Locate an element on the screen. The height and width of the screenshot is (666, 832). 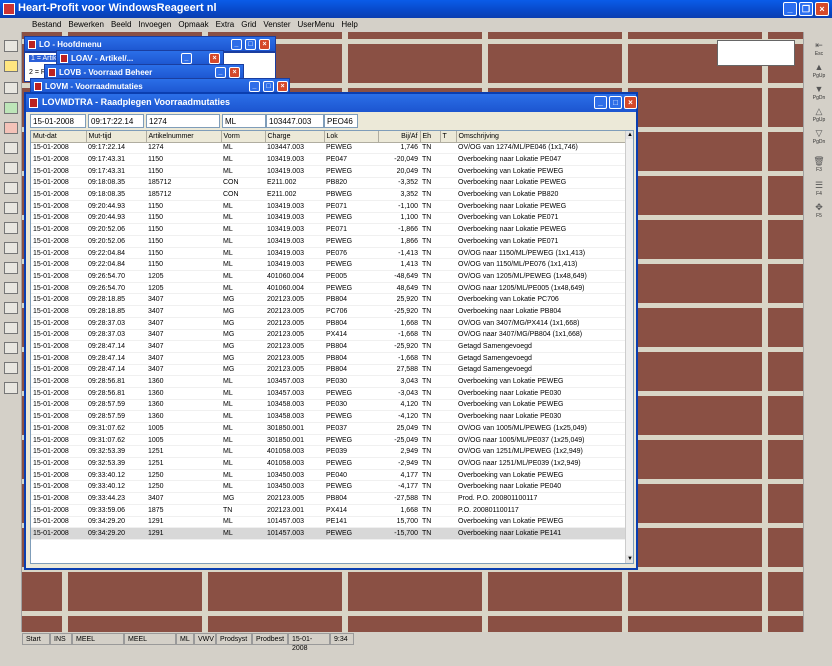
filter-time: 09:17:22.14 is located at coordinates (116, 121).